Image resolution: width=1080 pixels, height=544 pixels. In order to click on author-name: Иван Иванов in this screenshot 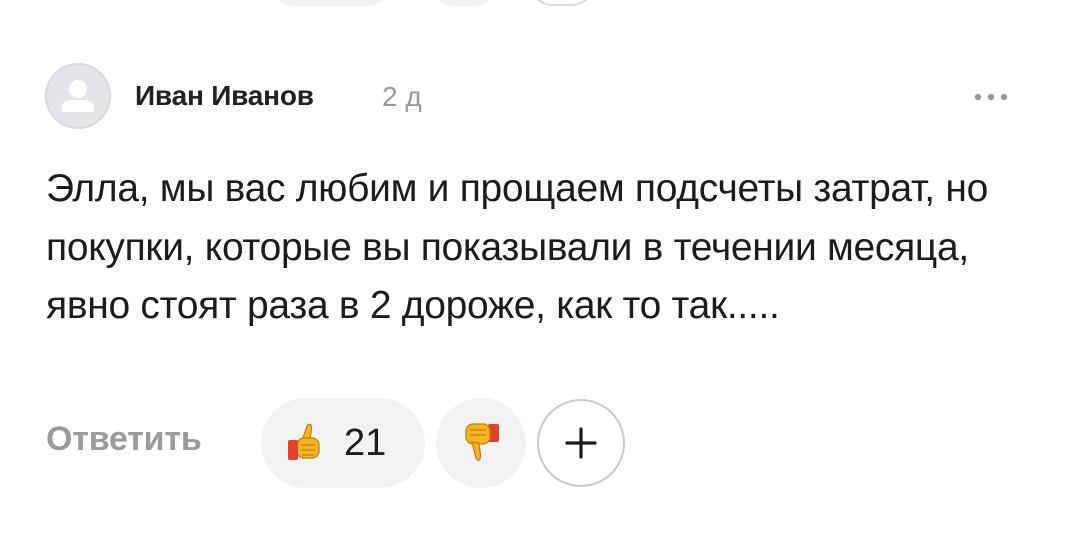, I will do `click(224, 96)`.